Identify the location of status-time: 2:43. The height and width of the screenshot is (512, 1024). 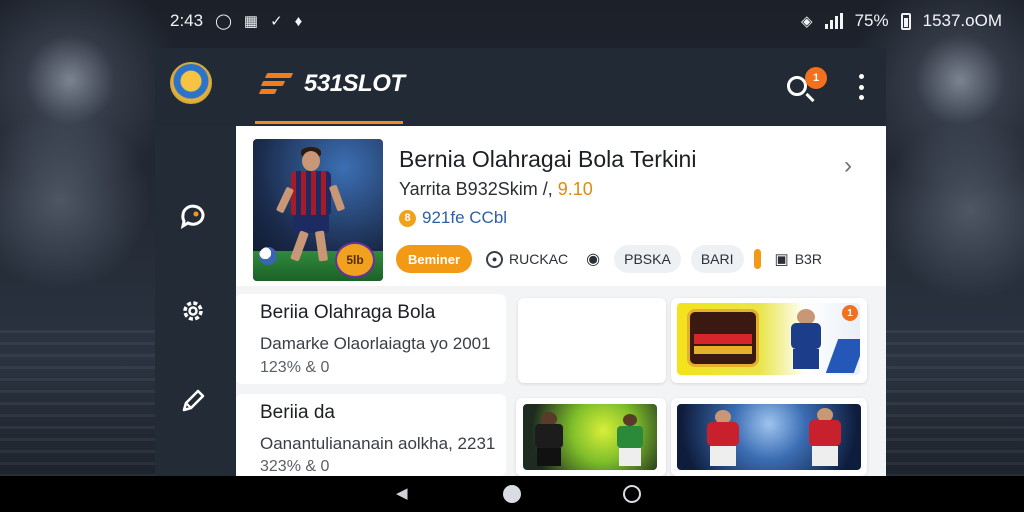
(187, 20).